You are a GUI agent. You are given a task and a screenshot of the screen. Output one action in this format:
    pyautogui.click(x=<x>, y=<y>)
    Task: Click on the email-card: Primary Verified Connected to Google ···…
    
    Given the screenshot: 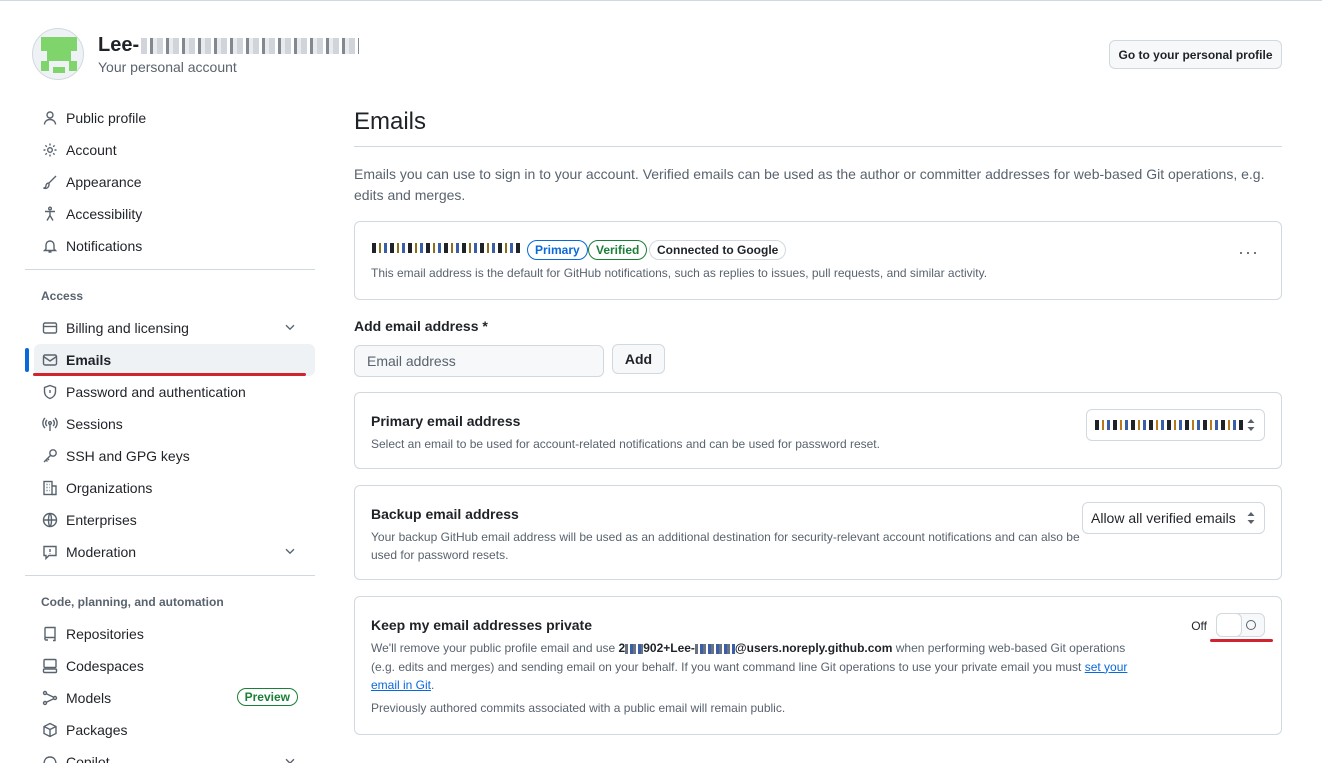 What is the action you would take?
    pyautogui.click(x=818, y=260)
    